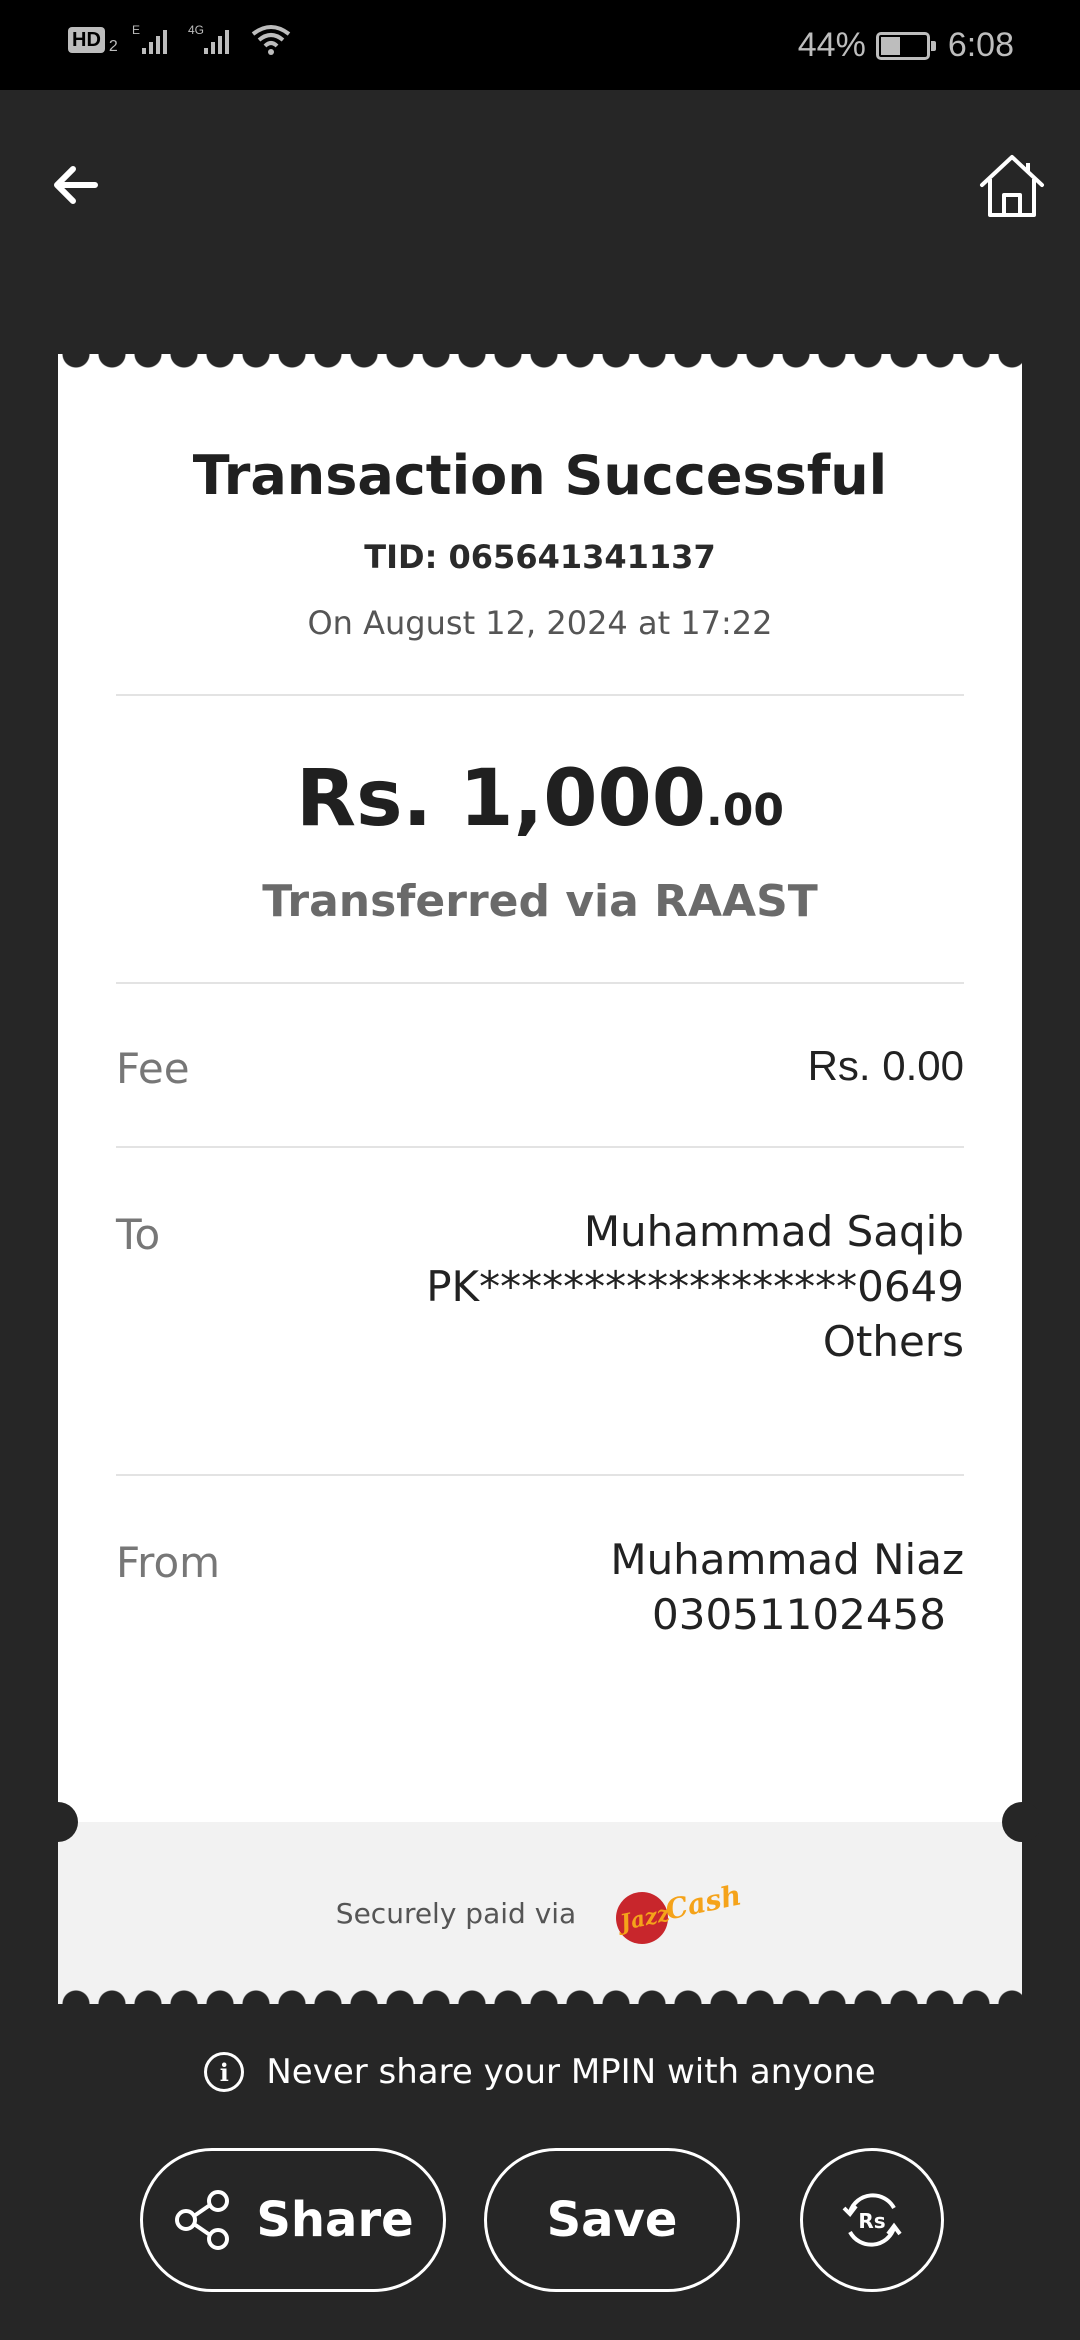  Describe the element at coordinates (138, 1234) in the screenshot. I see `to-label: To` at that location.